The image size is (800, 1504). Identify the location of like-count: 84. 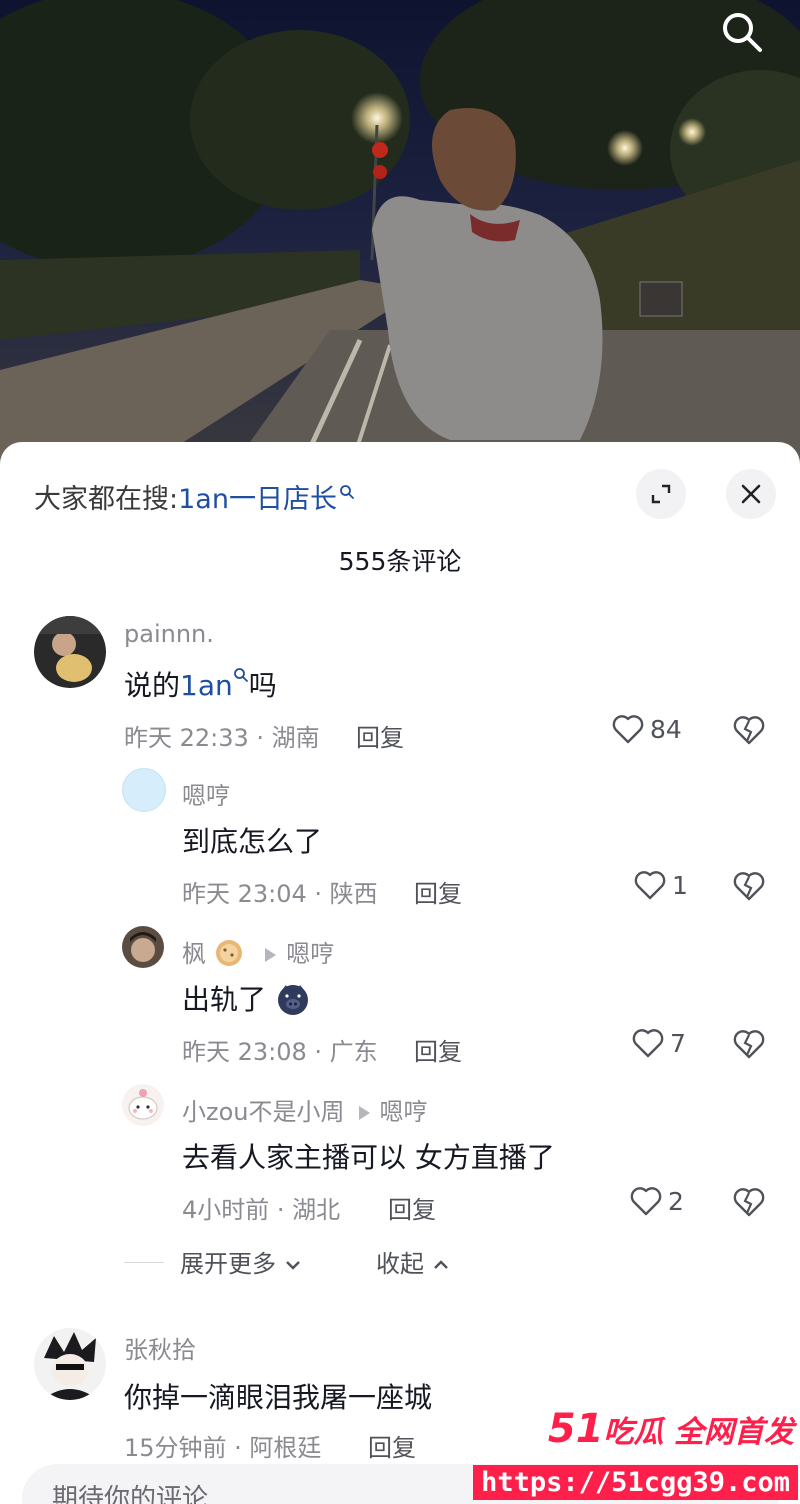
(666, 729).